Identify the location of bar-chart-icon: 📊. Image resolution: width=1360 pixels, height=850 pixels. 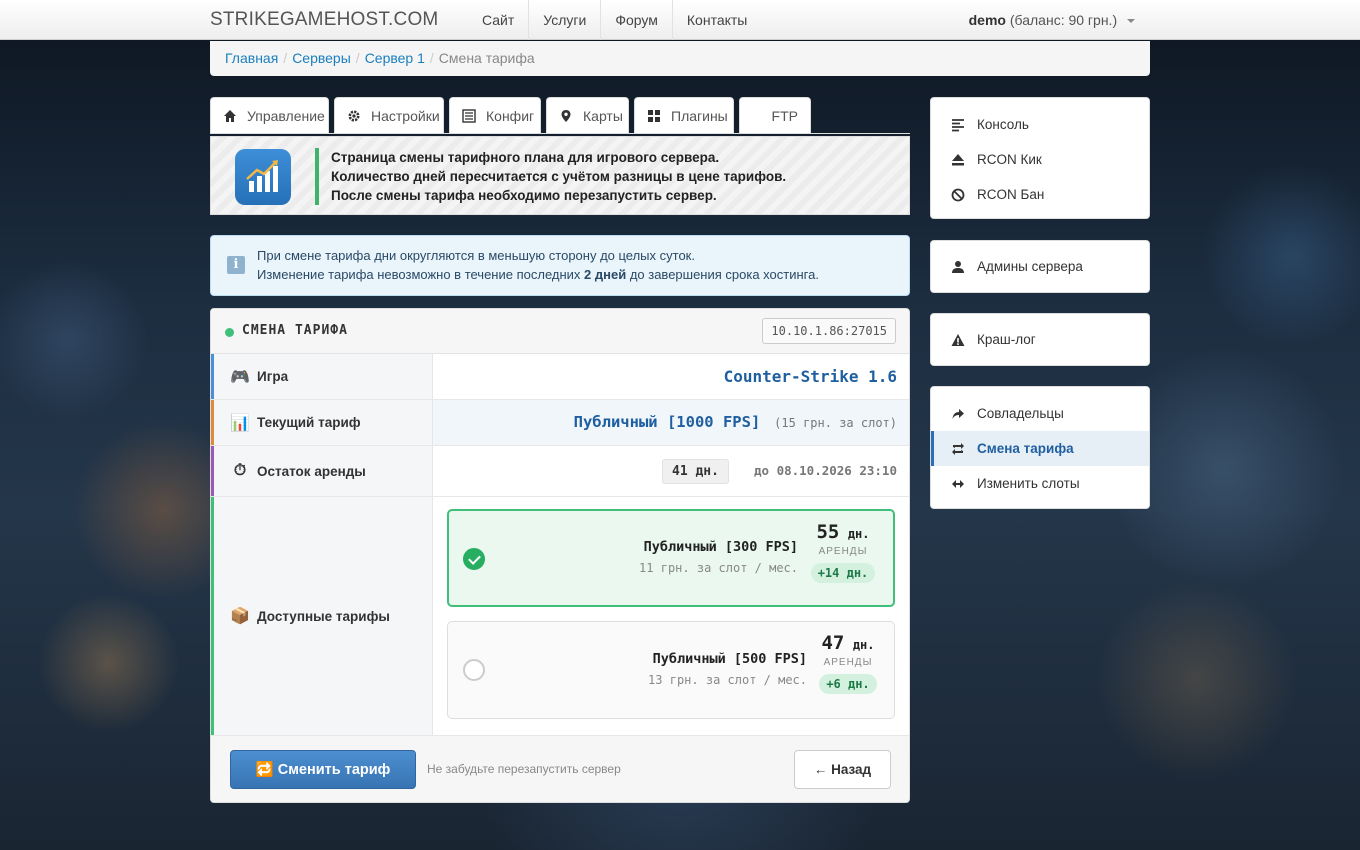
(240, 423).